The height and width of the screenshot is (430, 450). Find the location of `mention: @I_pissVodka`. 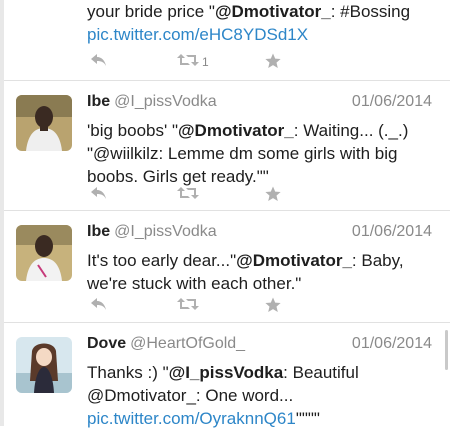

mention: @I_pissVodka is located at coordinates (226, 372).